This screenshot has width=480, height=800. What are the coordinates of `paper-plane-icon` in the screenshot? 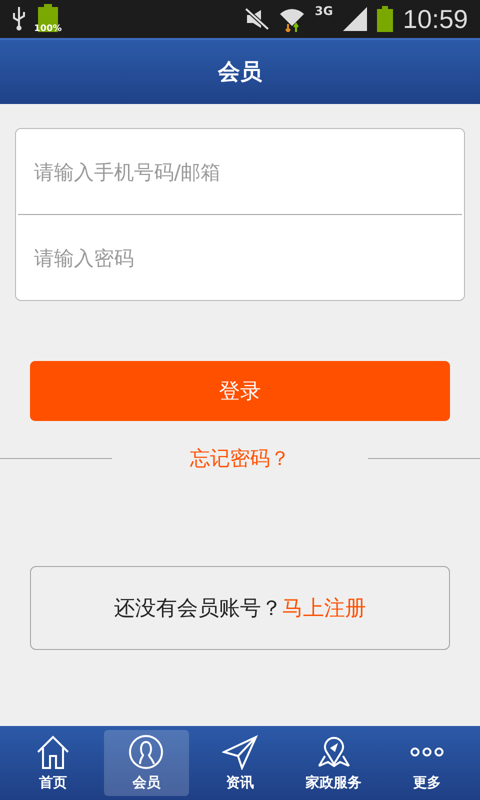 It's located at (240, 752).